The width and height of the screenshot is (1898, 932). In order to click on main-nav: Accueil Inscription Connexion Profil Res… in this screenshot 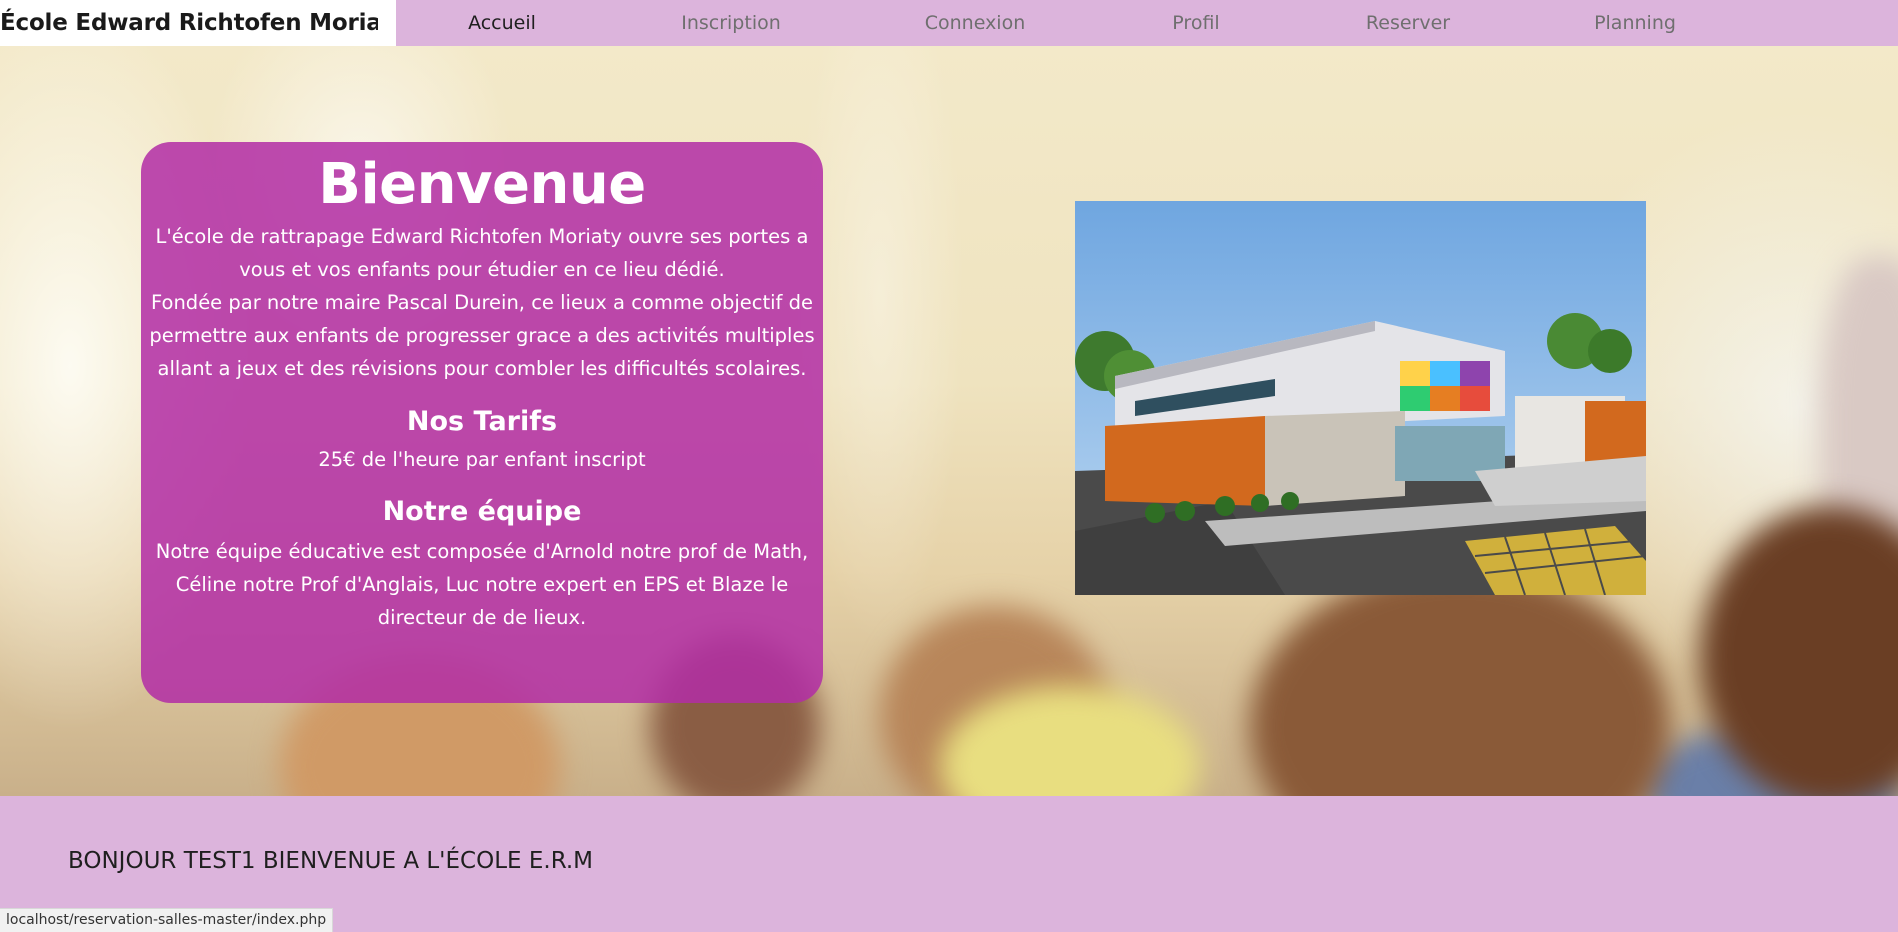, I will do `click(1147, 23)`.